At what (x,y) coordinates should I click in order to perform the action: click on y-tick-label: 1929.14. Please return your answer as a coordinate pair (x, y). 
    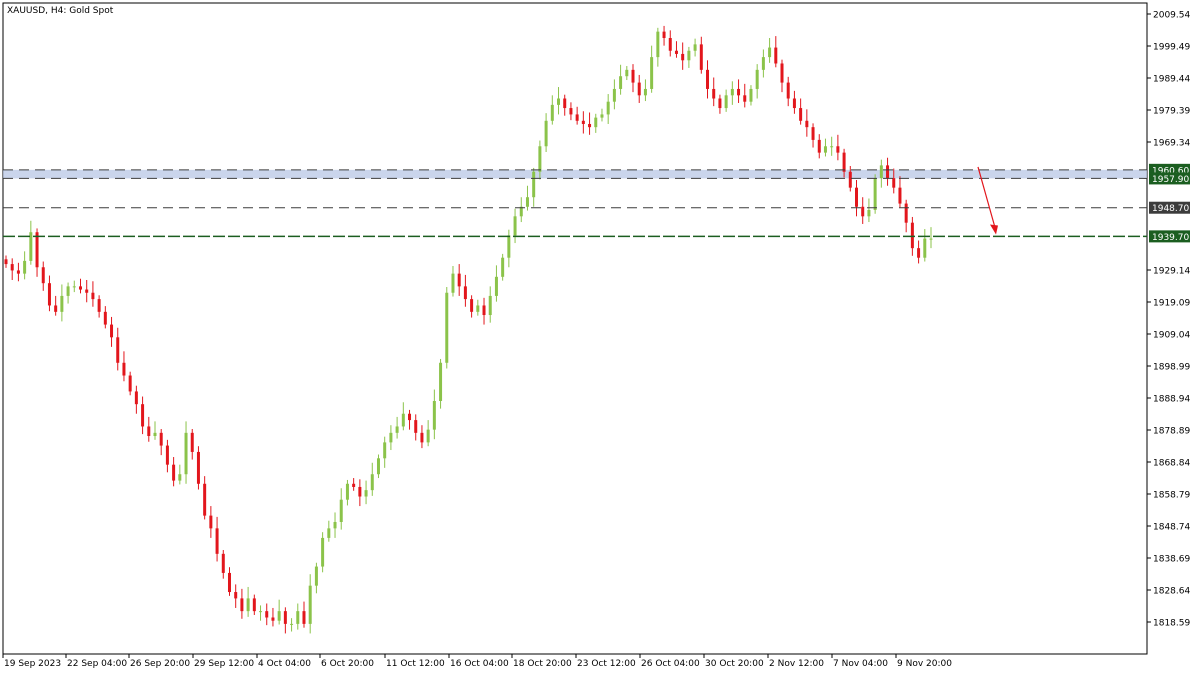
    Looking at the image, I should click on (1171, 272).